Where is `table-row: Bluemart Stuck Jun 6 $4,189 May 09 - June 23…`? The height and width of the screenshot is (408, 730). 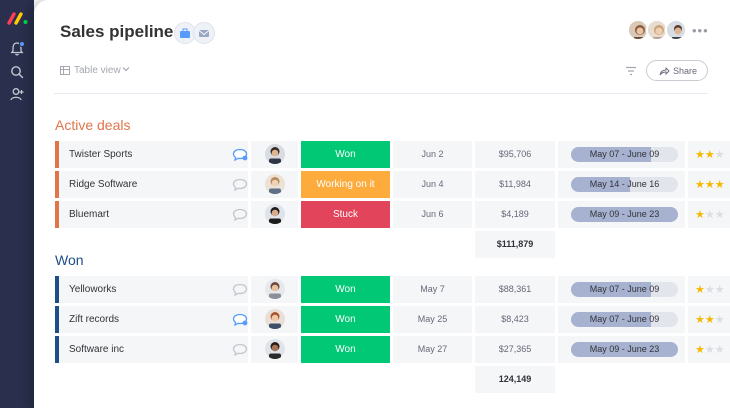 table-row: Bluemart Stuck Jun 6 $4,189 May 09 - June 23… is located at coordinates (392, 214).